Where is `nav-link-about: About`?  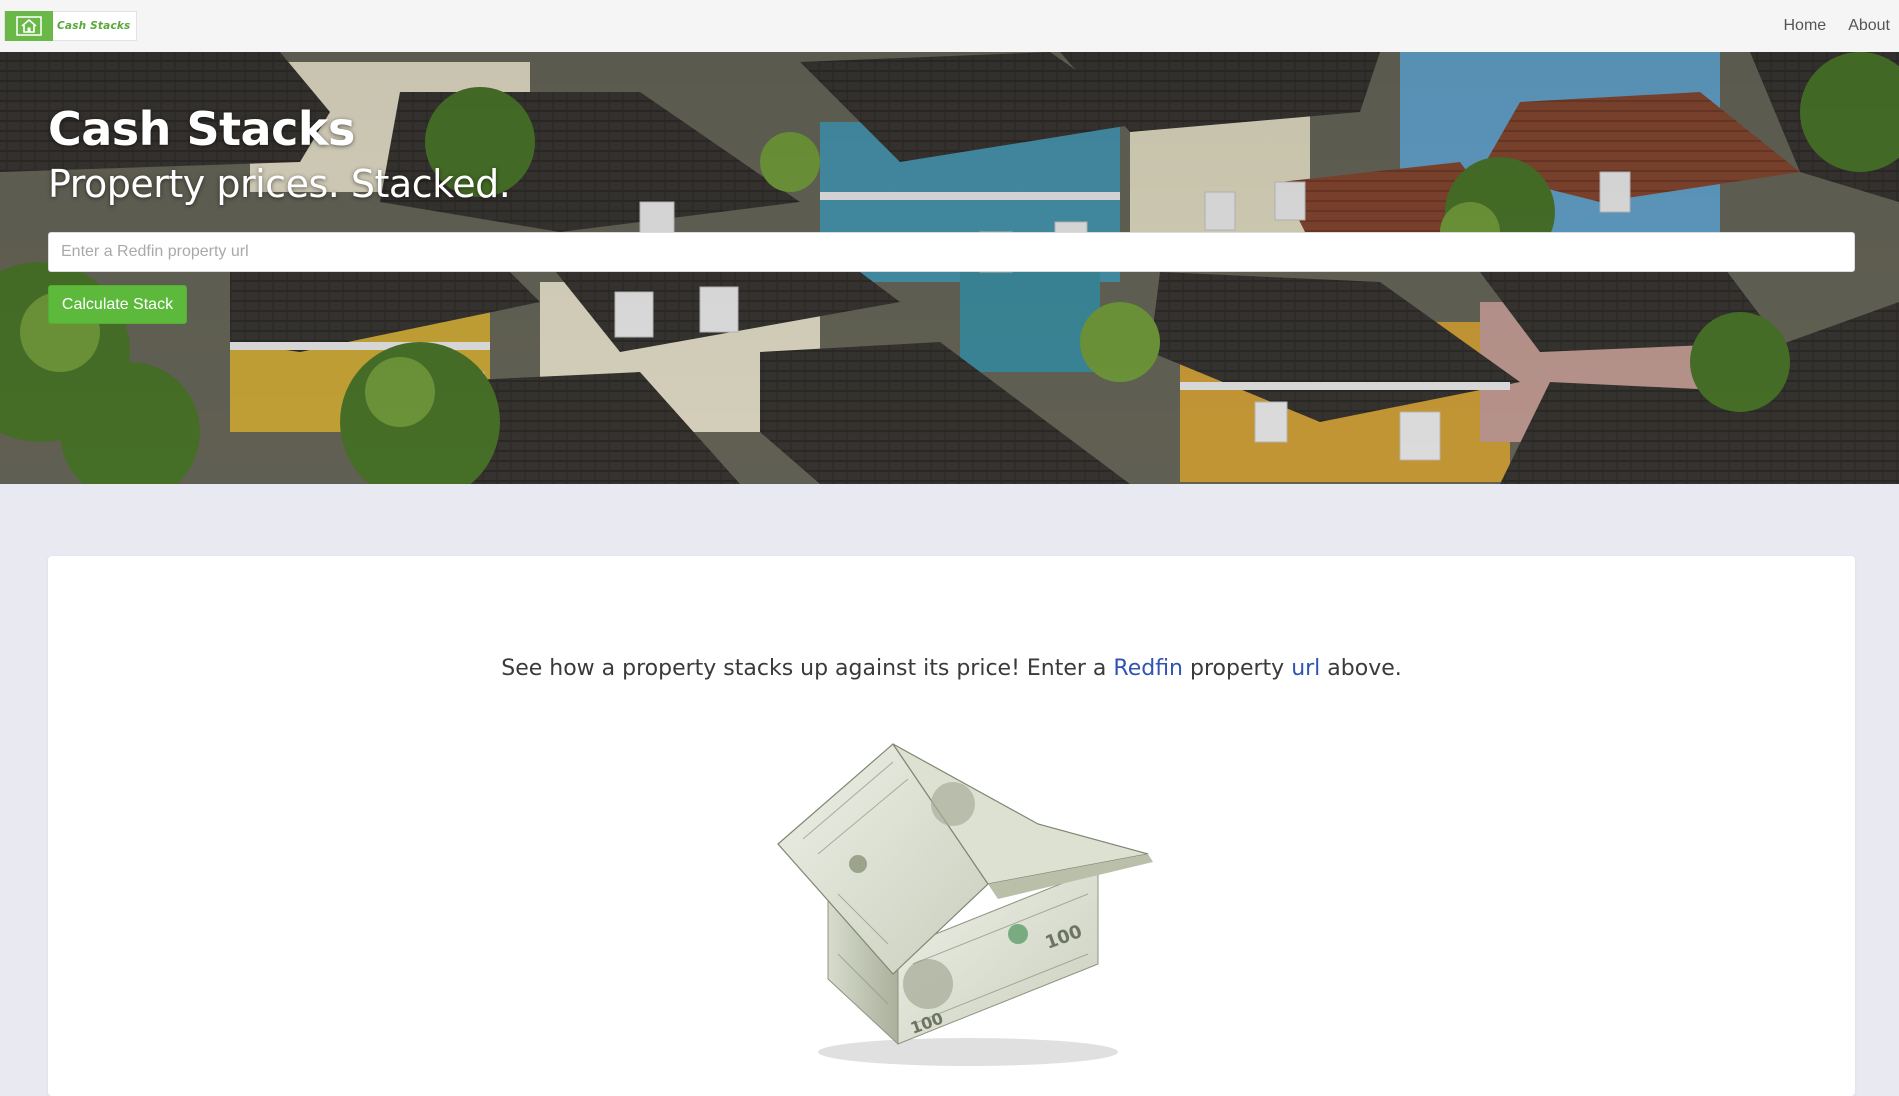
nav-link-about: About is located at coordinates (1869, 26).